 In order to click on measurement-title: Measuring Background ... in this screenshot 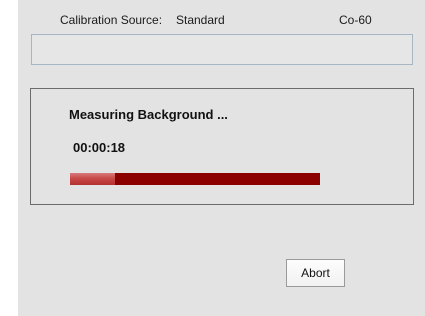, I will do `click(148, 114)`.